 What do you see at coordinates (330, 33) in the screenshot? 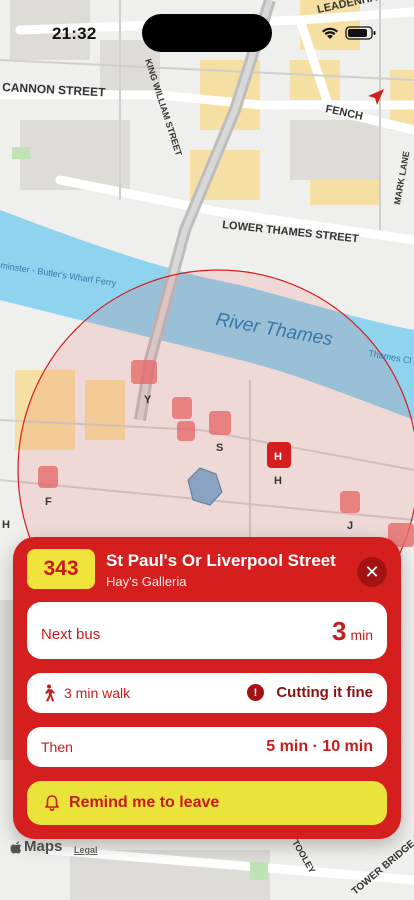
I see `wifi-icon` at bounding box center [330, 33].